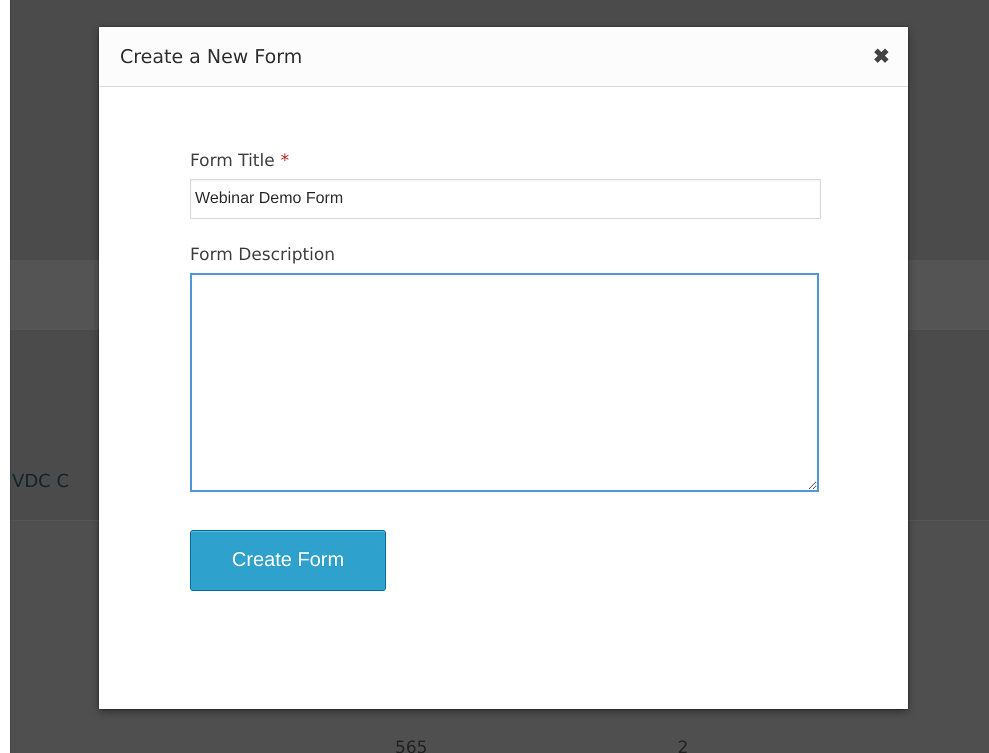  Describe the element at coordinates (40, 482) in the screenshot. I see `row-label: VDC C` at that location.